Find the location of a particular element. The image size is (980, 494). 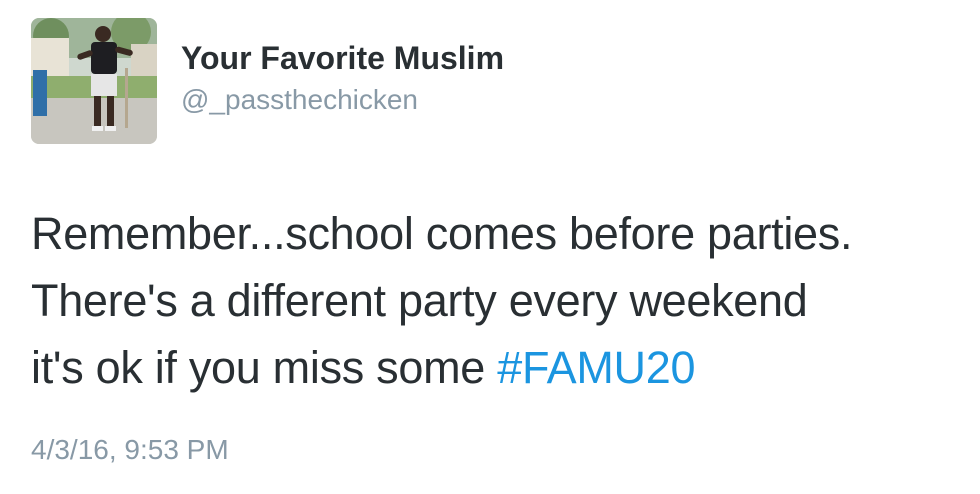

hashtag-link: #FAMU20 is located at coordinates (596, 367).